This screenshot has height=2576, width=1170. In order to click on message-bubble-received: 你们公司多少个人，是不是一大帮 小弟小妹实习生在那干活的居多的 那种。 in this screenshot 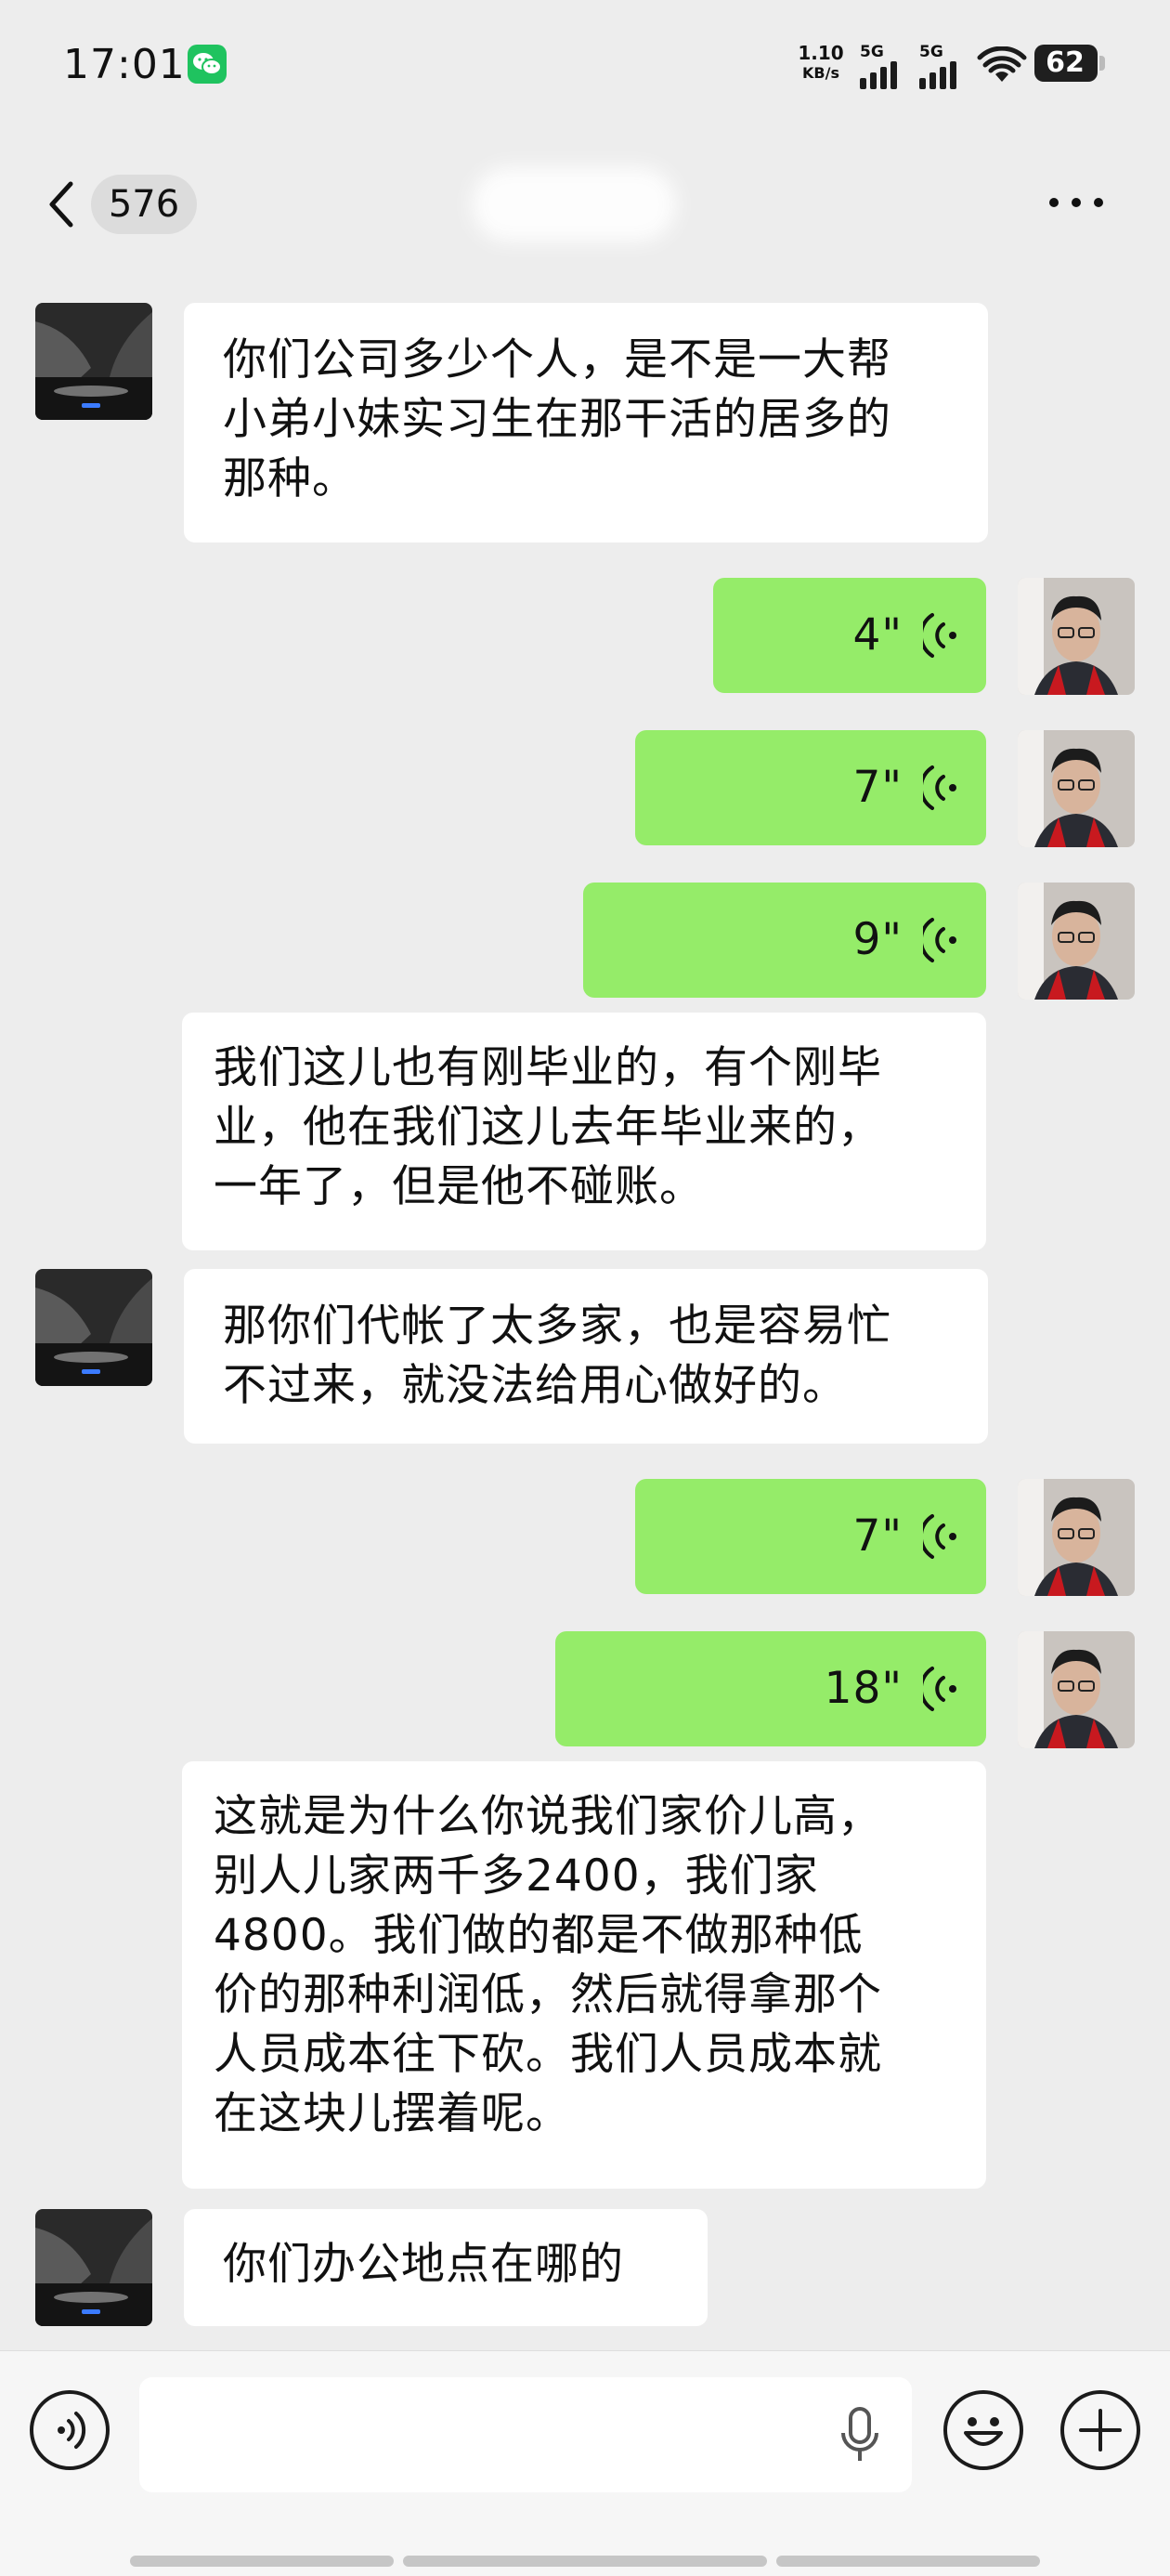, I will do `click(586, 423)`.